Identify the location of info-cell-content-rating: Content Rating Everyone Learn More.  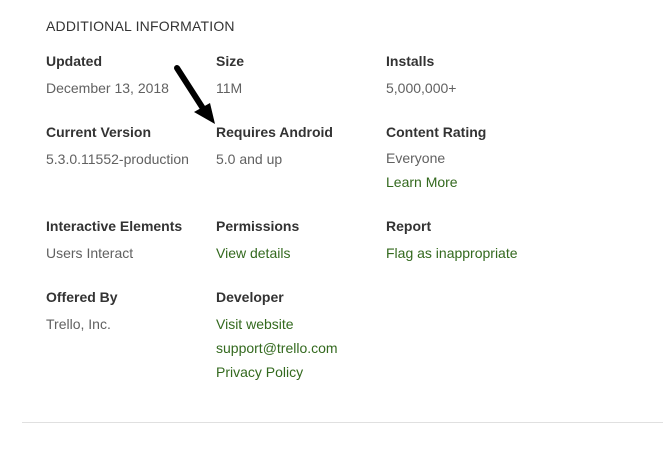
(470, 157).